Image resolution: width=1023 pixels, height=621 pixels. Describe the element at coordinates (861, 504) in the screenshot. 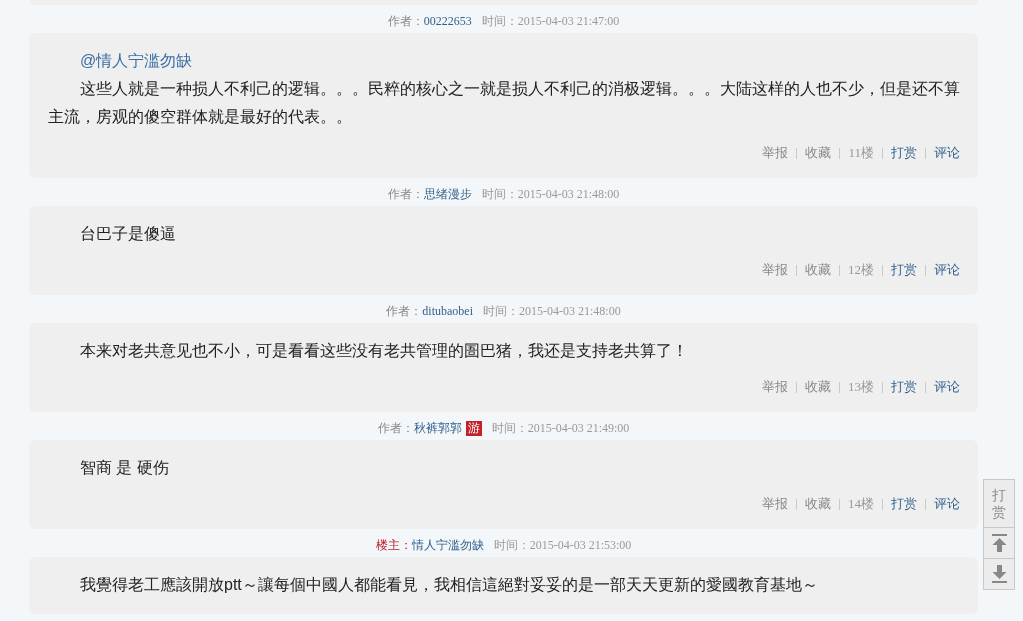

I see `floor-number: 14楼` at that location.